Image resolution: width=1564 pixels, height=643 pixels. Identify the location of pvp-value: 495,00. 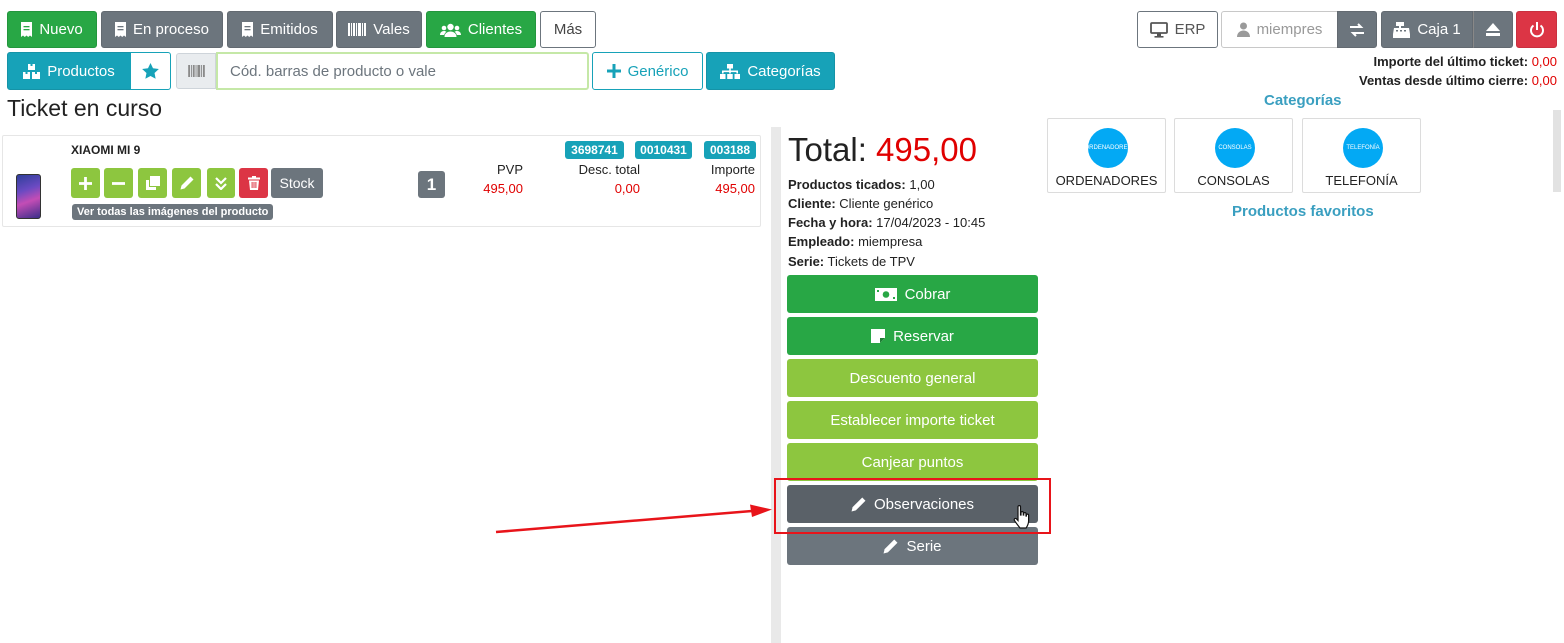
(503, 188).